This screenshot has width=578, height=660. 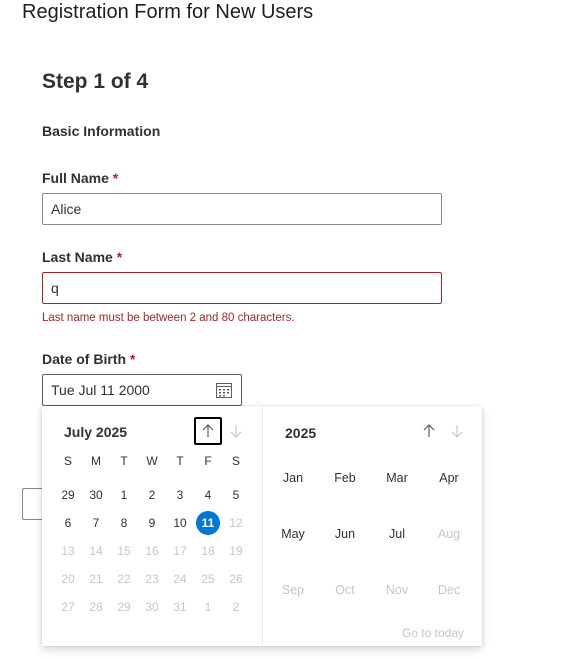 What do you see at coordinates (96, 461) in the screenshot?
I see `weekday-label: M` at bounding box center [96, 461].